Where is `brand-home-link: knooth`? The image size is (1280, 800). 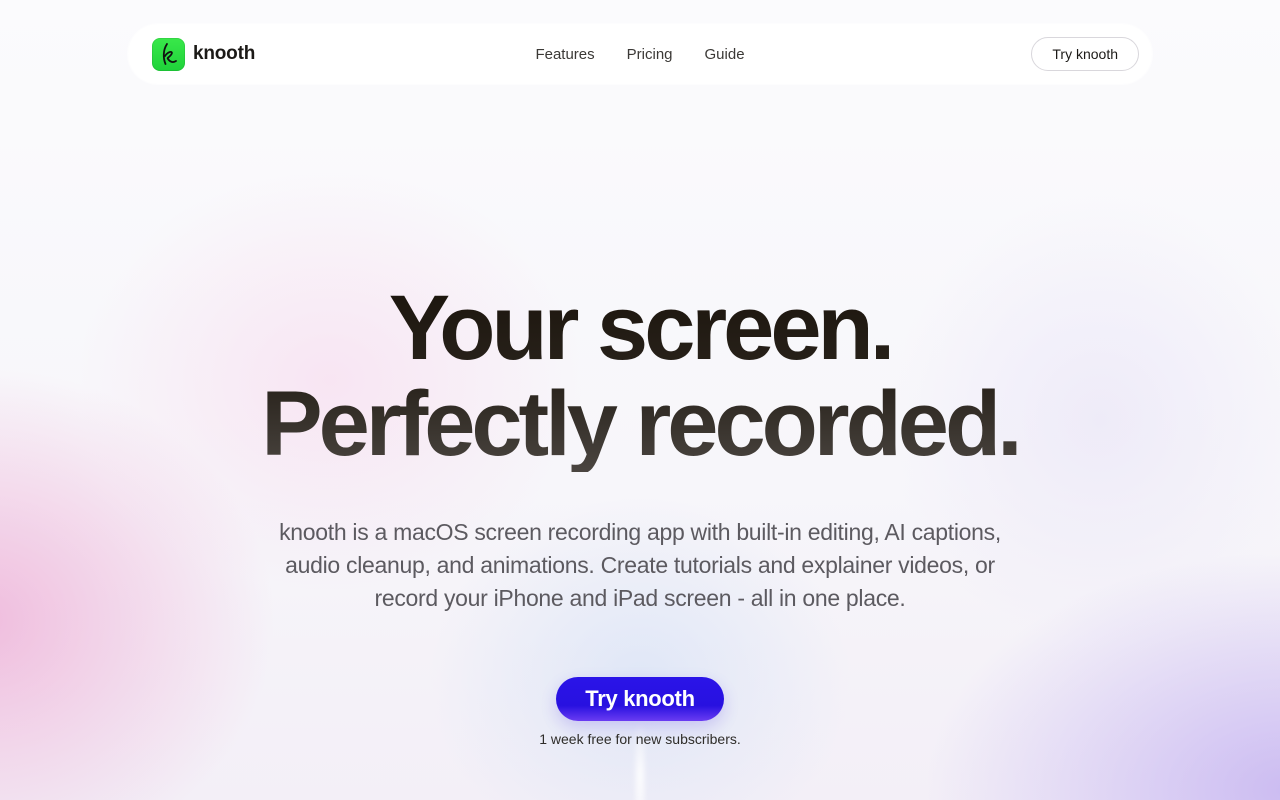 brand-home-link: knooth is located at coordinates (204, 54).